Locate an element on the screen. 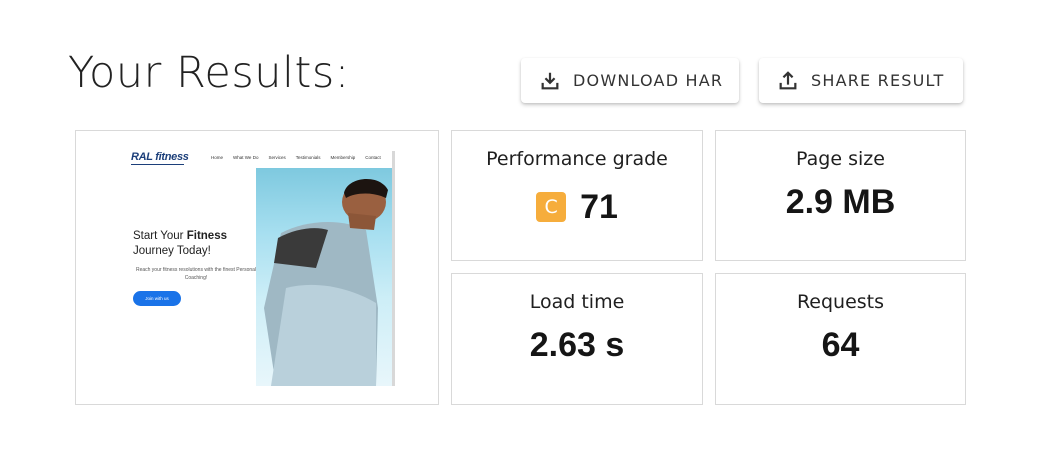  requests-value: 64 is located at coordinates (840, 345).